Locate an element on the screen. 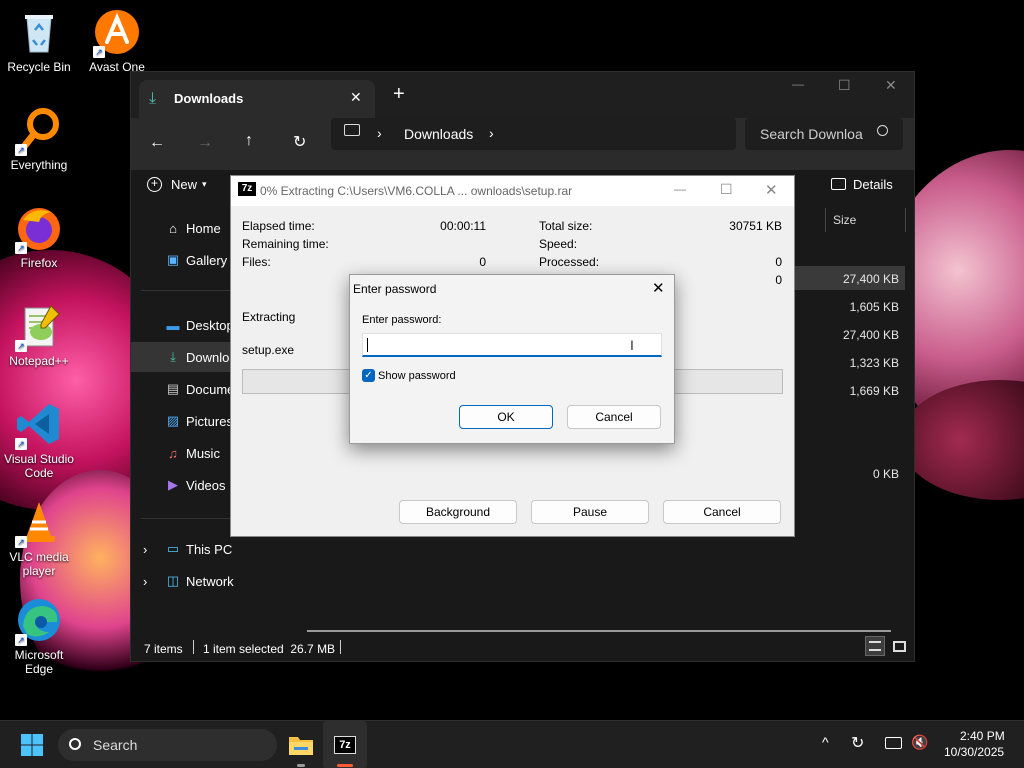 The image size is (1024, 768). search-box: Search Downloa is located at coordinates (824, 134).